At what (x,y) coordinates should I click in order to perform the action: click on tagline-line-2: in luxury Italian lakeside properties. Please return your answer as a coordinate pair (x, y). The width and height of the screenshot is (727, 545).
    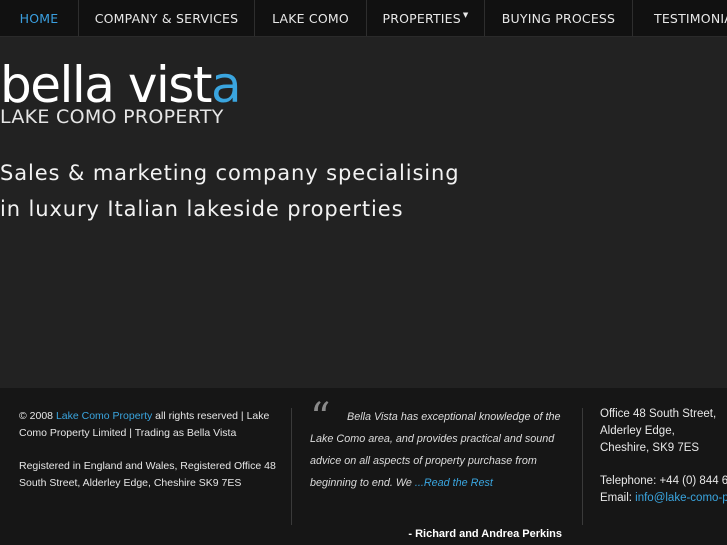
    Looking at the image, I should click on (202, 209).